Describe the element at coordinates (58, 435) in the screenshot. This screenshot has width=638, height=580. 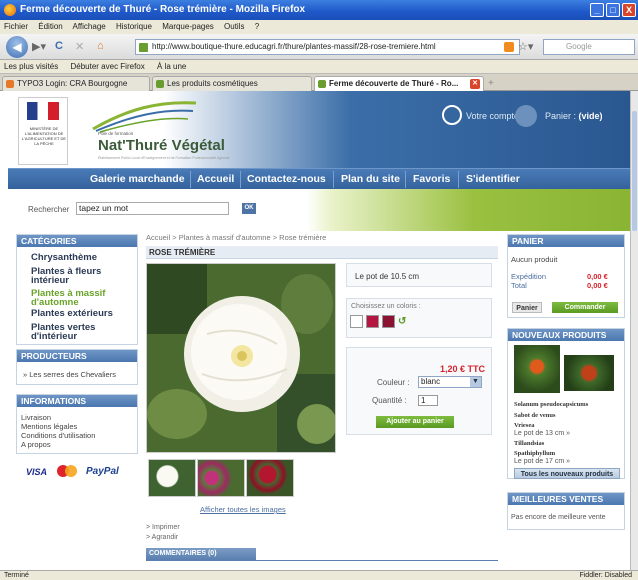
I see `info-conditions: Conditions d'utilisation` at that location.